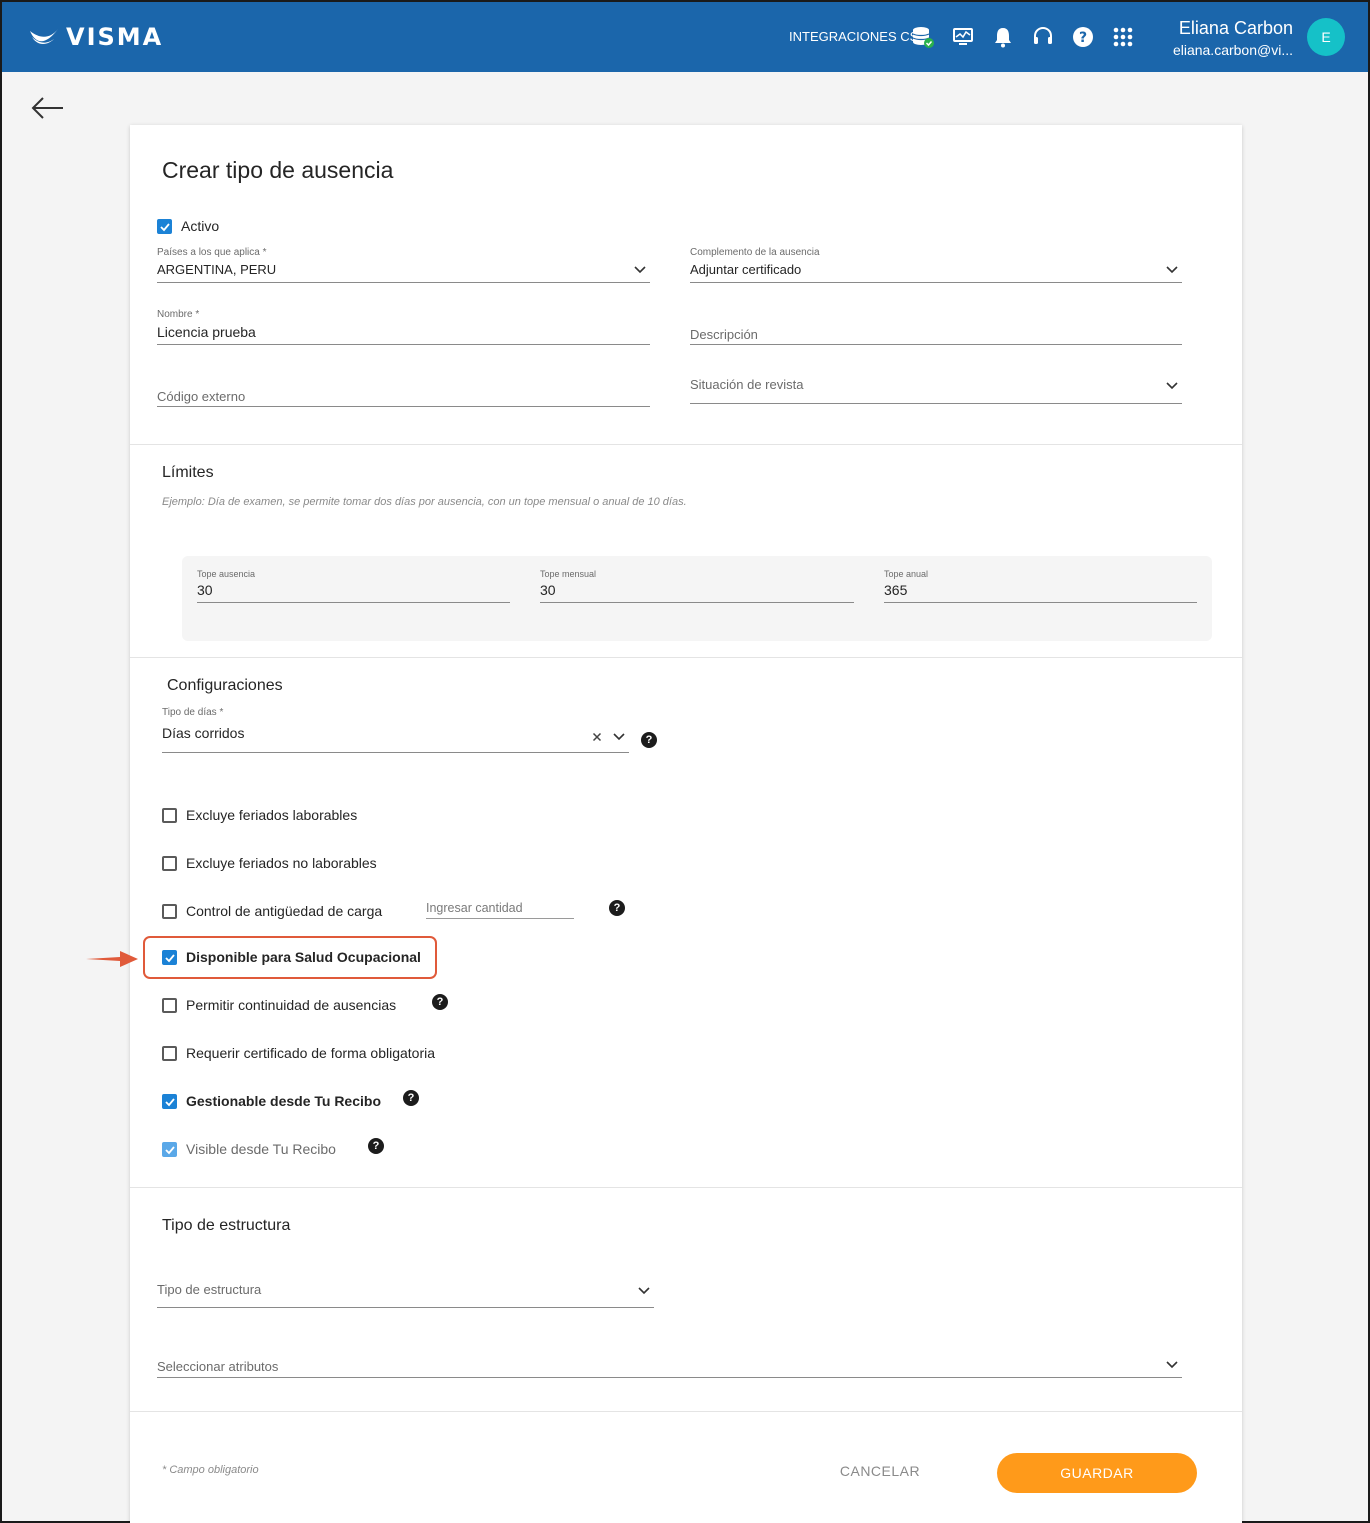  Describe the element at coordinates (169, 1101) in the screenshot. I see `gestionable-tu-recibo-checkbox` at that location.